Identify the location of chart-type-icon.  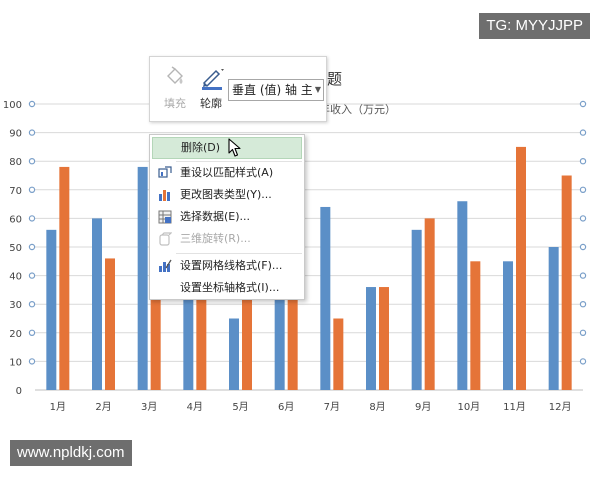
(164, 195).